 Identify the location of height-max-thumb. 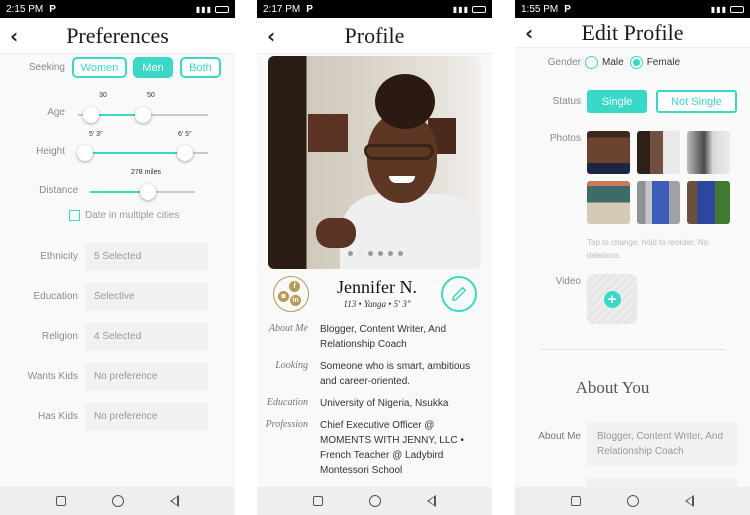
(184, 153).